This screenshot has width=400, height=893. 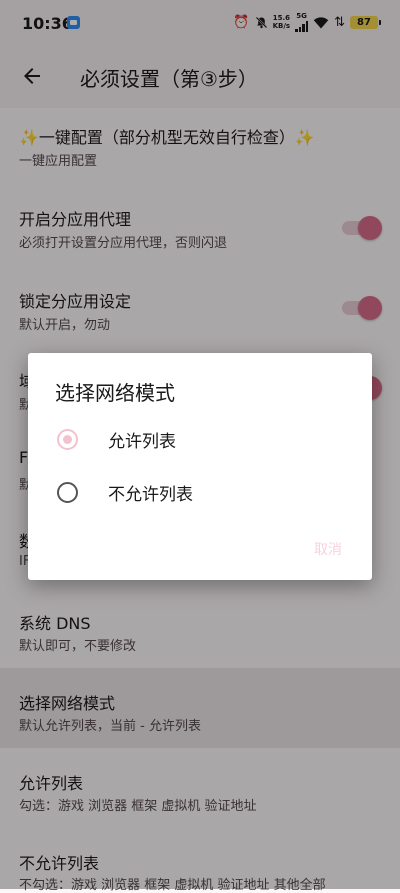 I want to click on dialog-title: 选择网络模式, so click(x=115, y=393).